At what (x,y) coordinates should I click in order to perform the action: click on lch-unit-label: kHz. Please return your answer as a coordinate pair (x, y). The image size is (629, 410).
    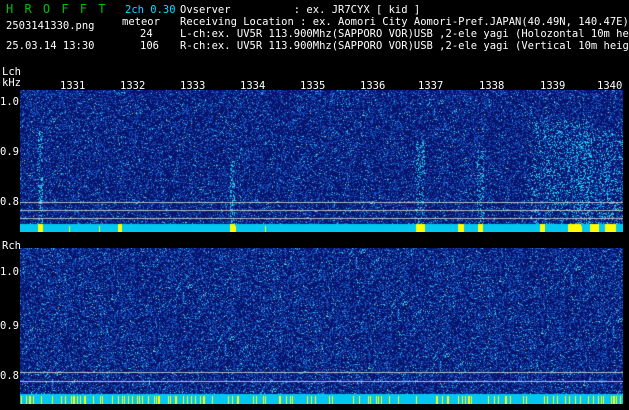
    Looking at the image, I should click on (11, 83).